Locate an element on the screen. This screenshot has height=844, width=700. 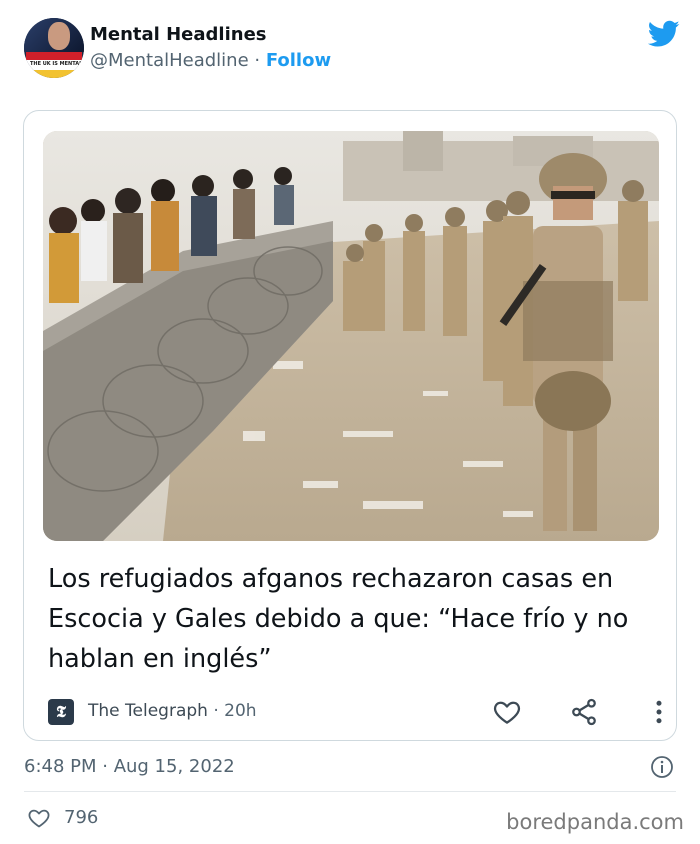
follow-button: Follow is located at coordinates (298, 60).